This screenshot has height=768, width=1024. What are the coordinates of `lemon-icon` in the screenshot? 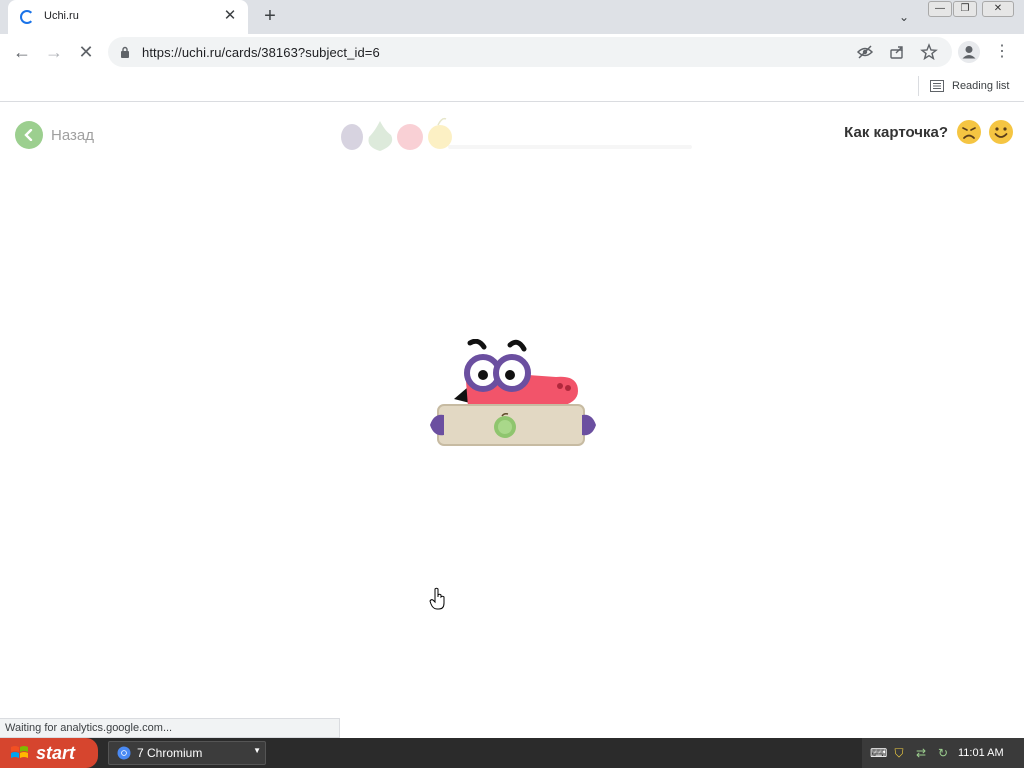 It's located at (440, 137).